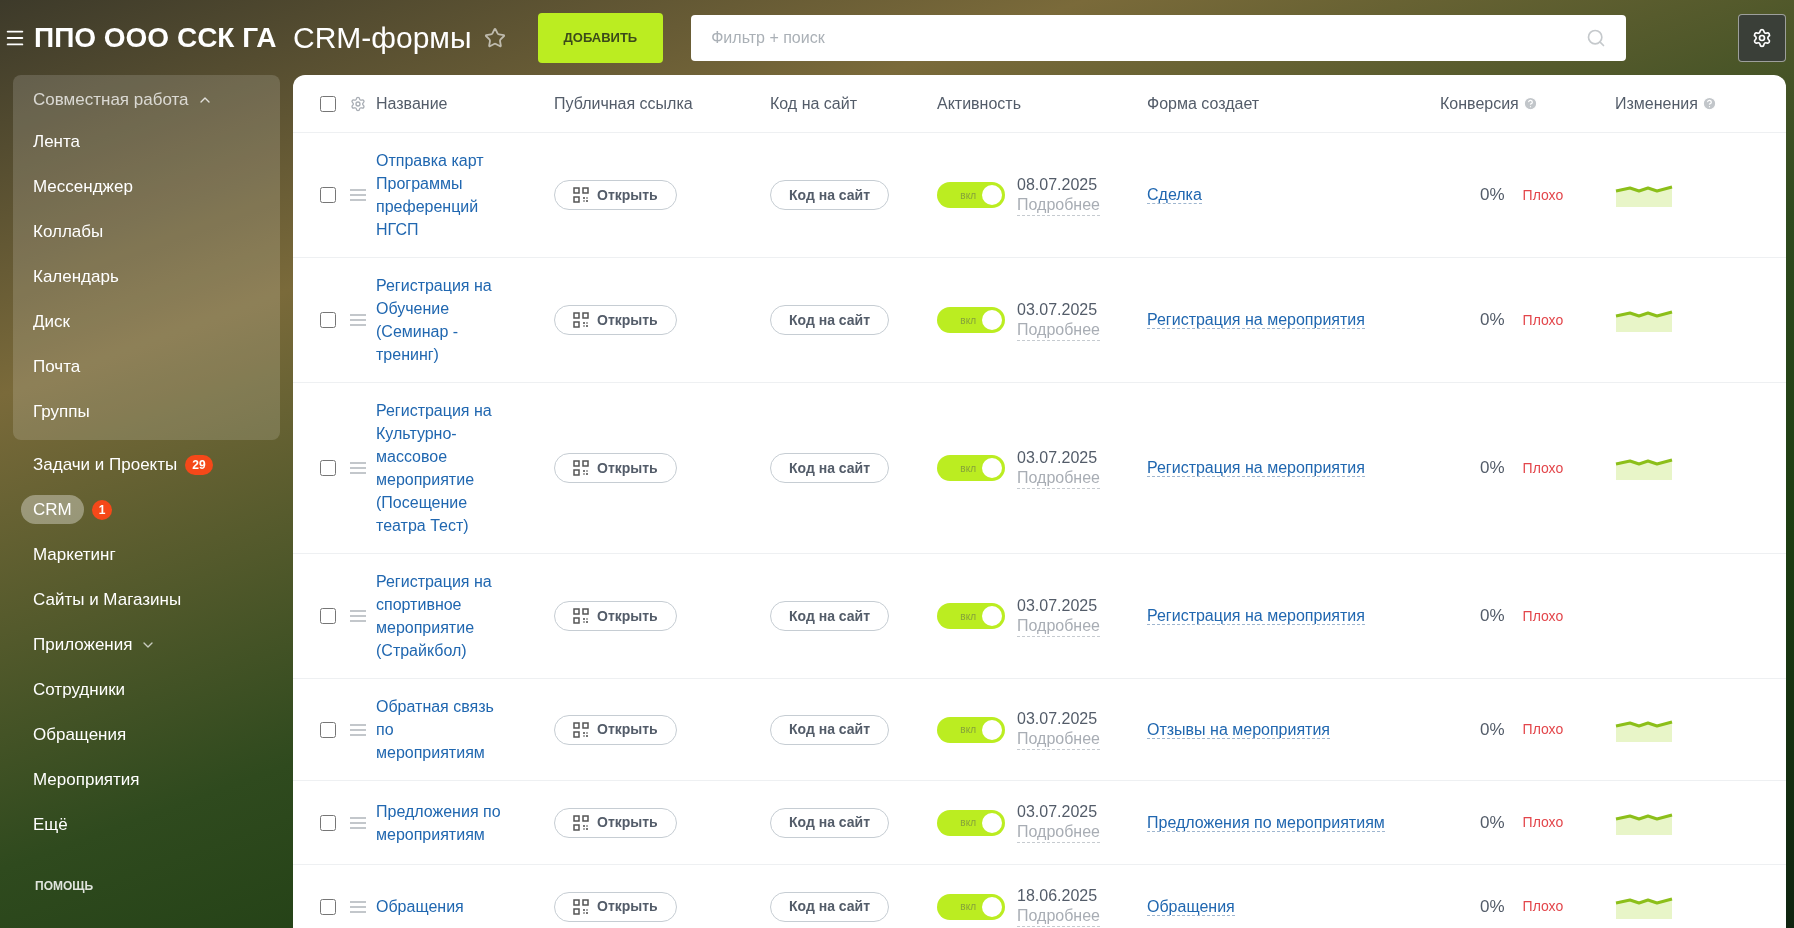 Image resolution: width=1794 pixels, height=928 pixels. What do you see at coordinates (813, 103) in the screenshot?
I see `column-header: Код на сайт` at bounding box center [813, 103].